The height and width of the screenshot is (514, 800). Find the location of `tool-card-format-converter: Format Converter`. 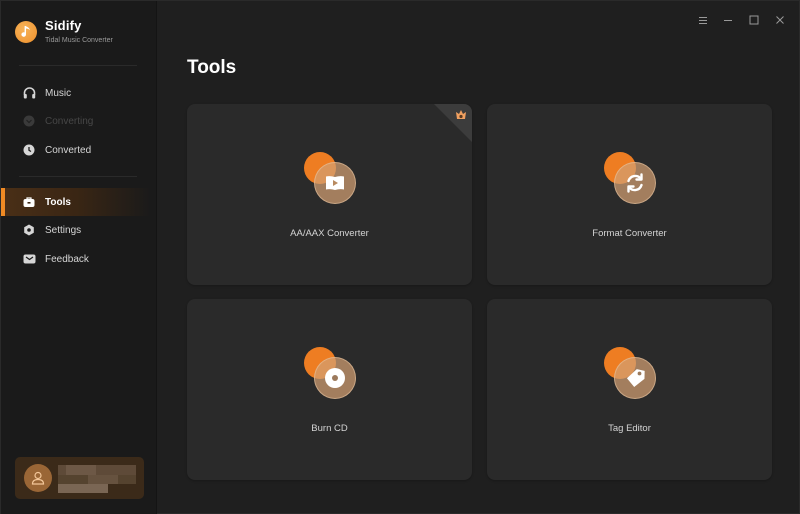

tool-card-format-converter: Format Converter is located at coordinates (629, 194).